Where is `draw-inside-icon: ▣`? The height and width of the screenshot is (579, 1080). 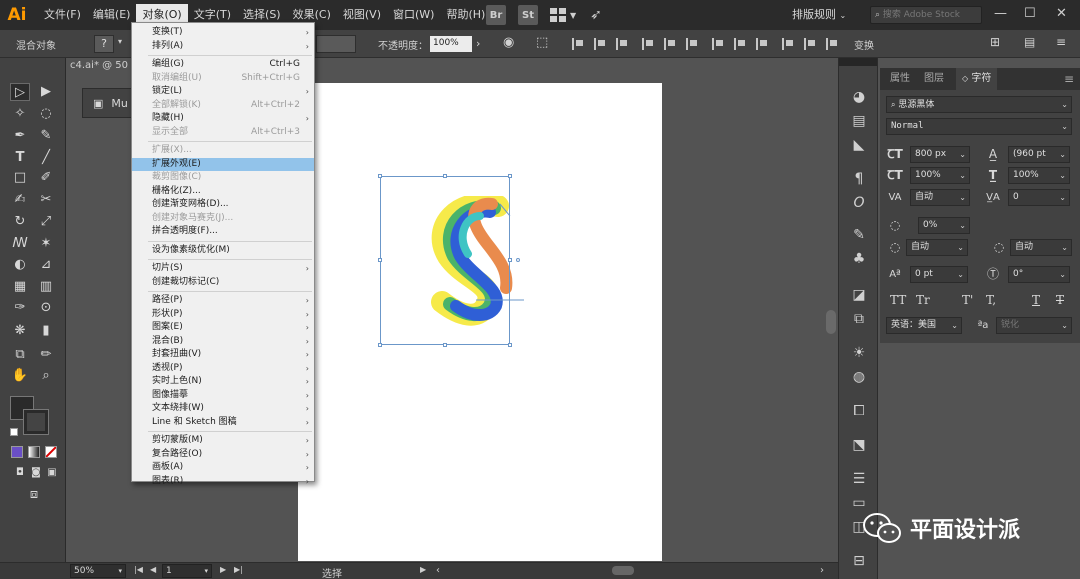
draw-inside-icon: ▣ is located at coordinates (52, 473).